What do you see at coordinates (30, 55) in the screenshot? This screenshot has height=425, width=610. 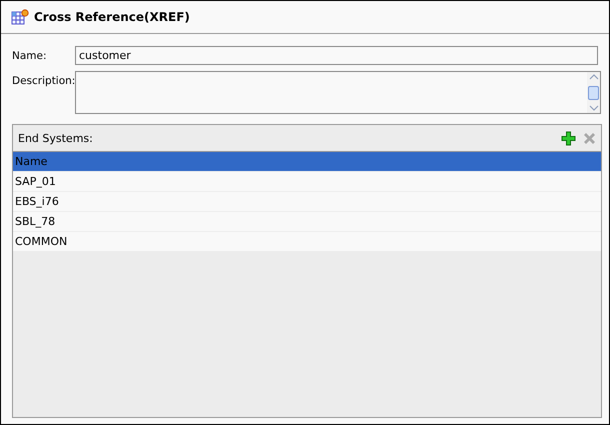 I see `name-label: Name:` at bounding box center [30, 55].